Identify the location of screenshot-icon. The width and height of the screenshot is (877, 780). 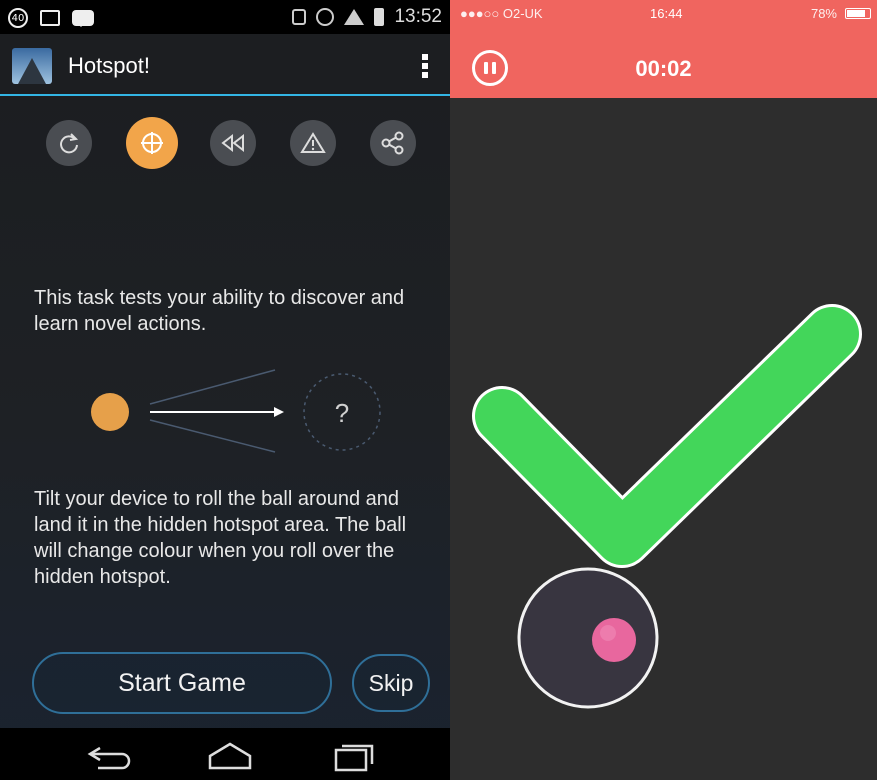
(50, 18).